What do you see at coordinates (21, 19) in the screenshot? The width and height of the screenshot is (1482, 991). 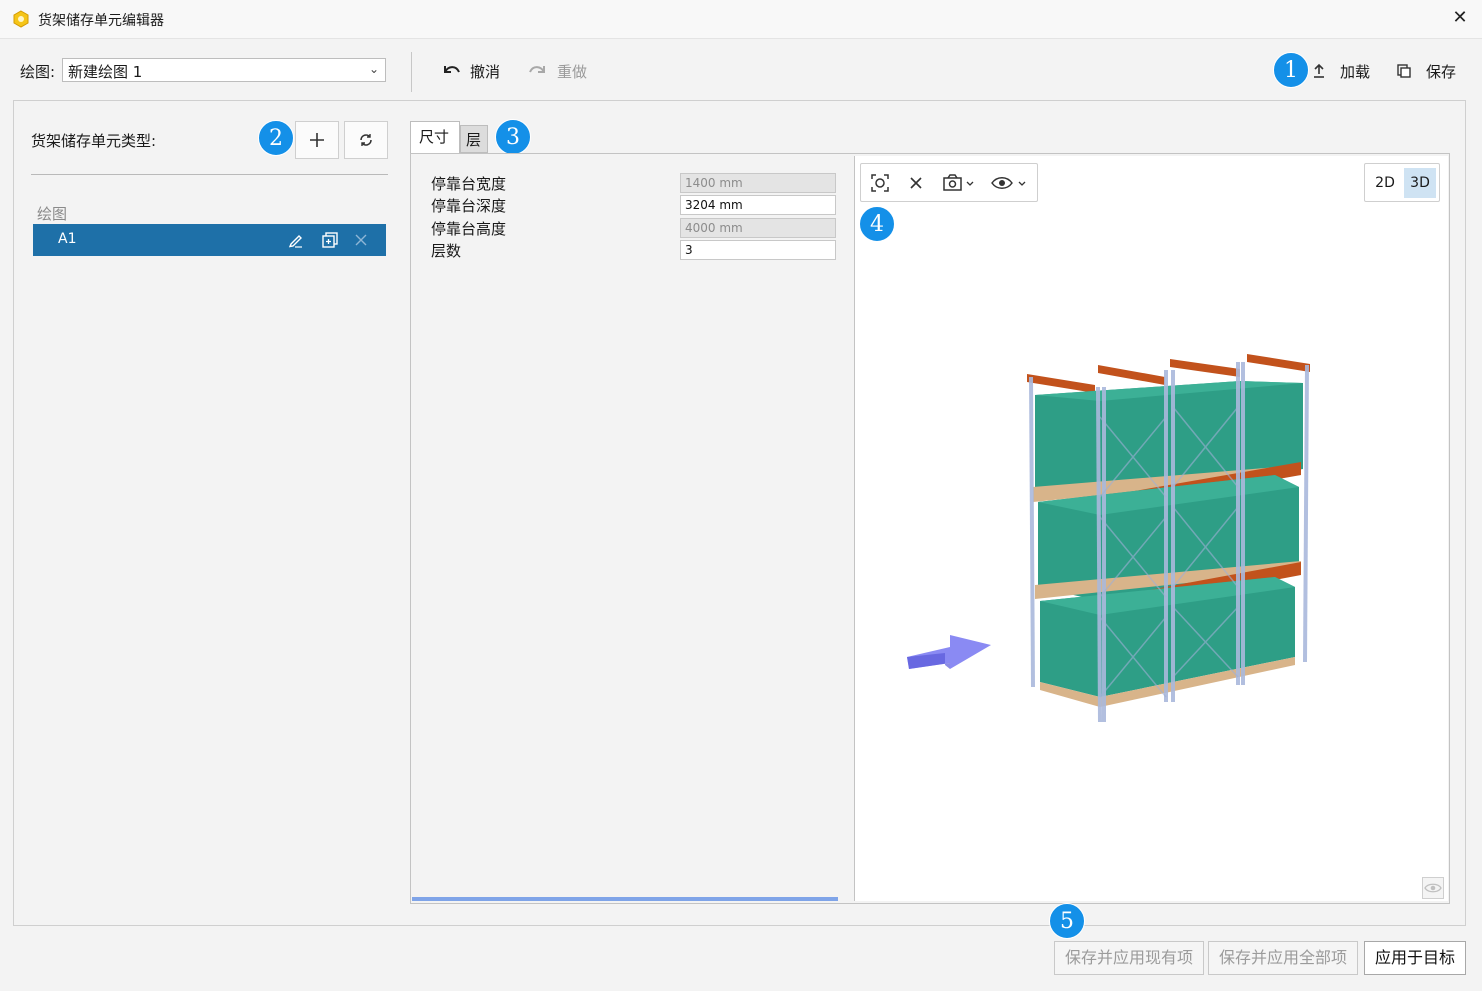 I see `app-hexagon-icon` at bounding box center [21, 19].